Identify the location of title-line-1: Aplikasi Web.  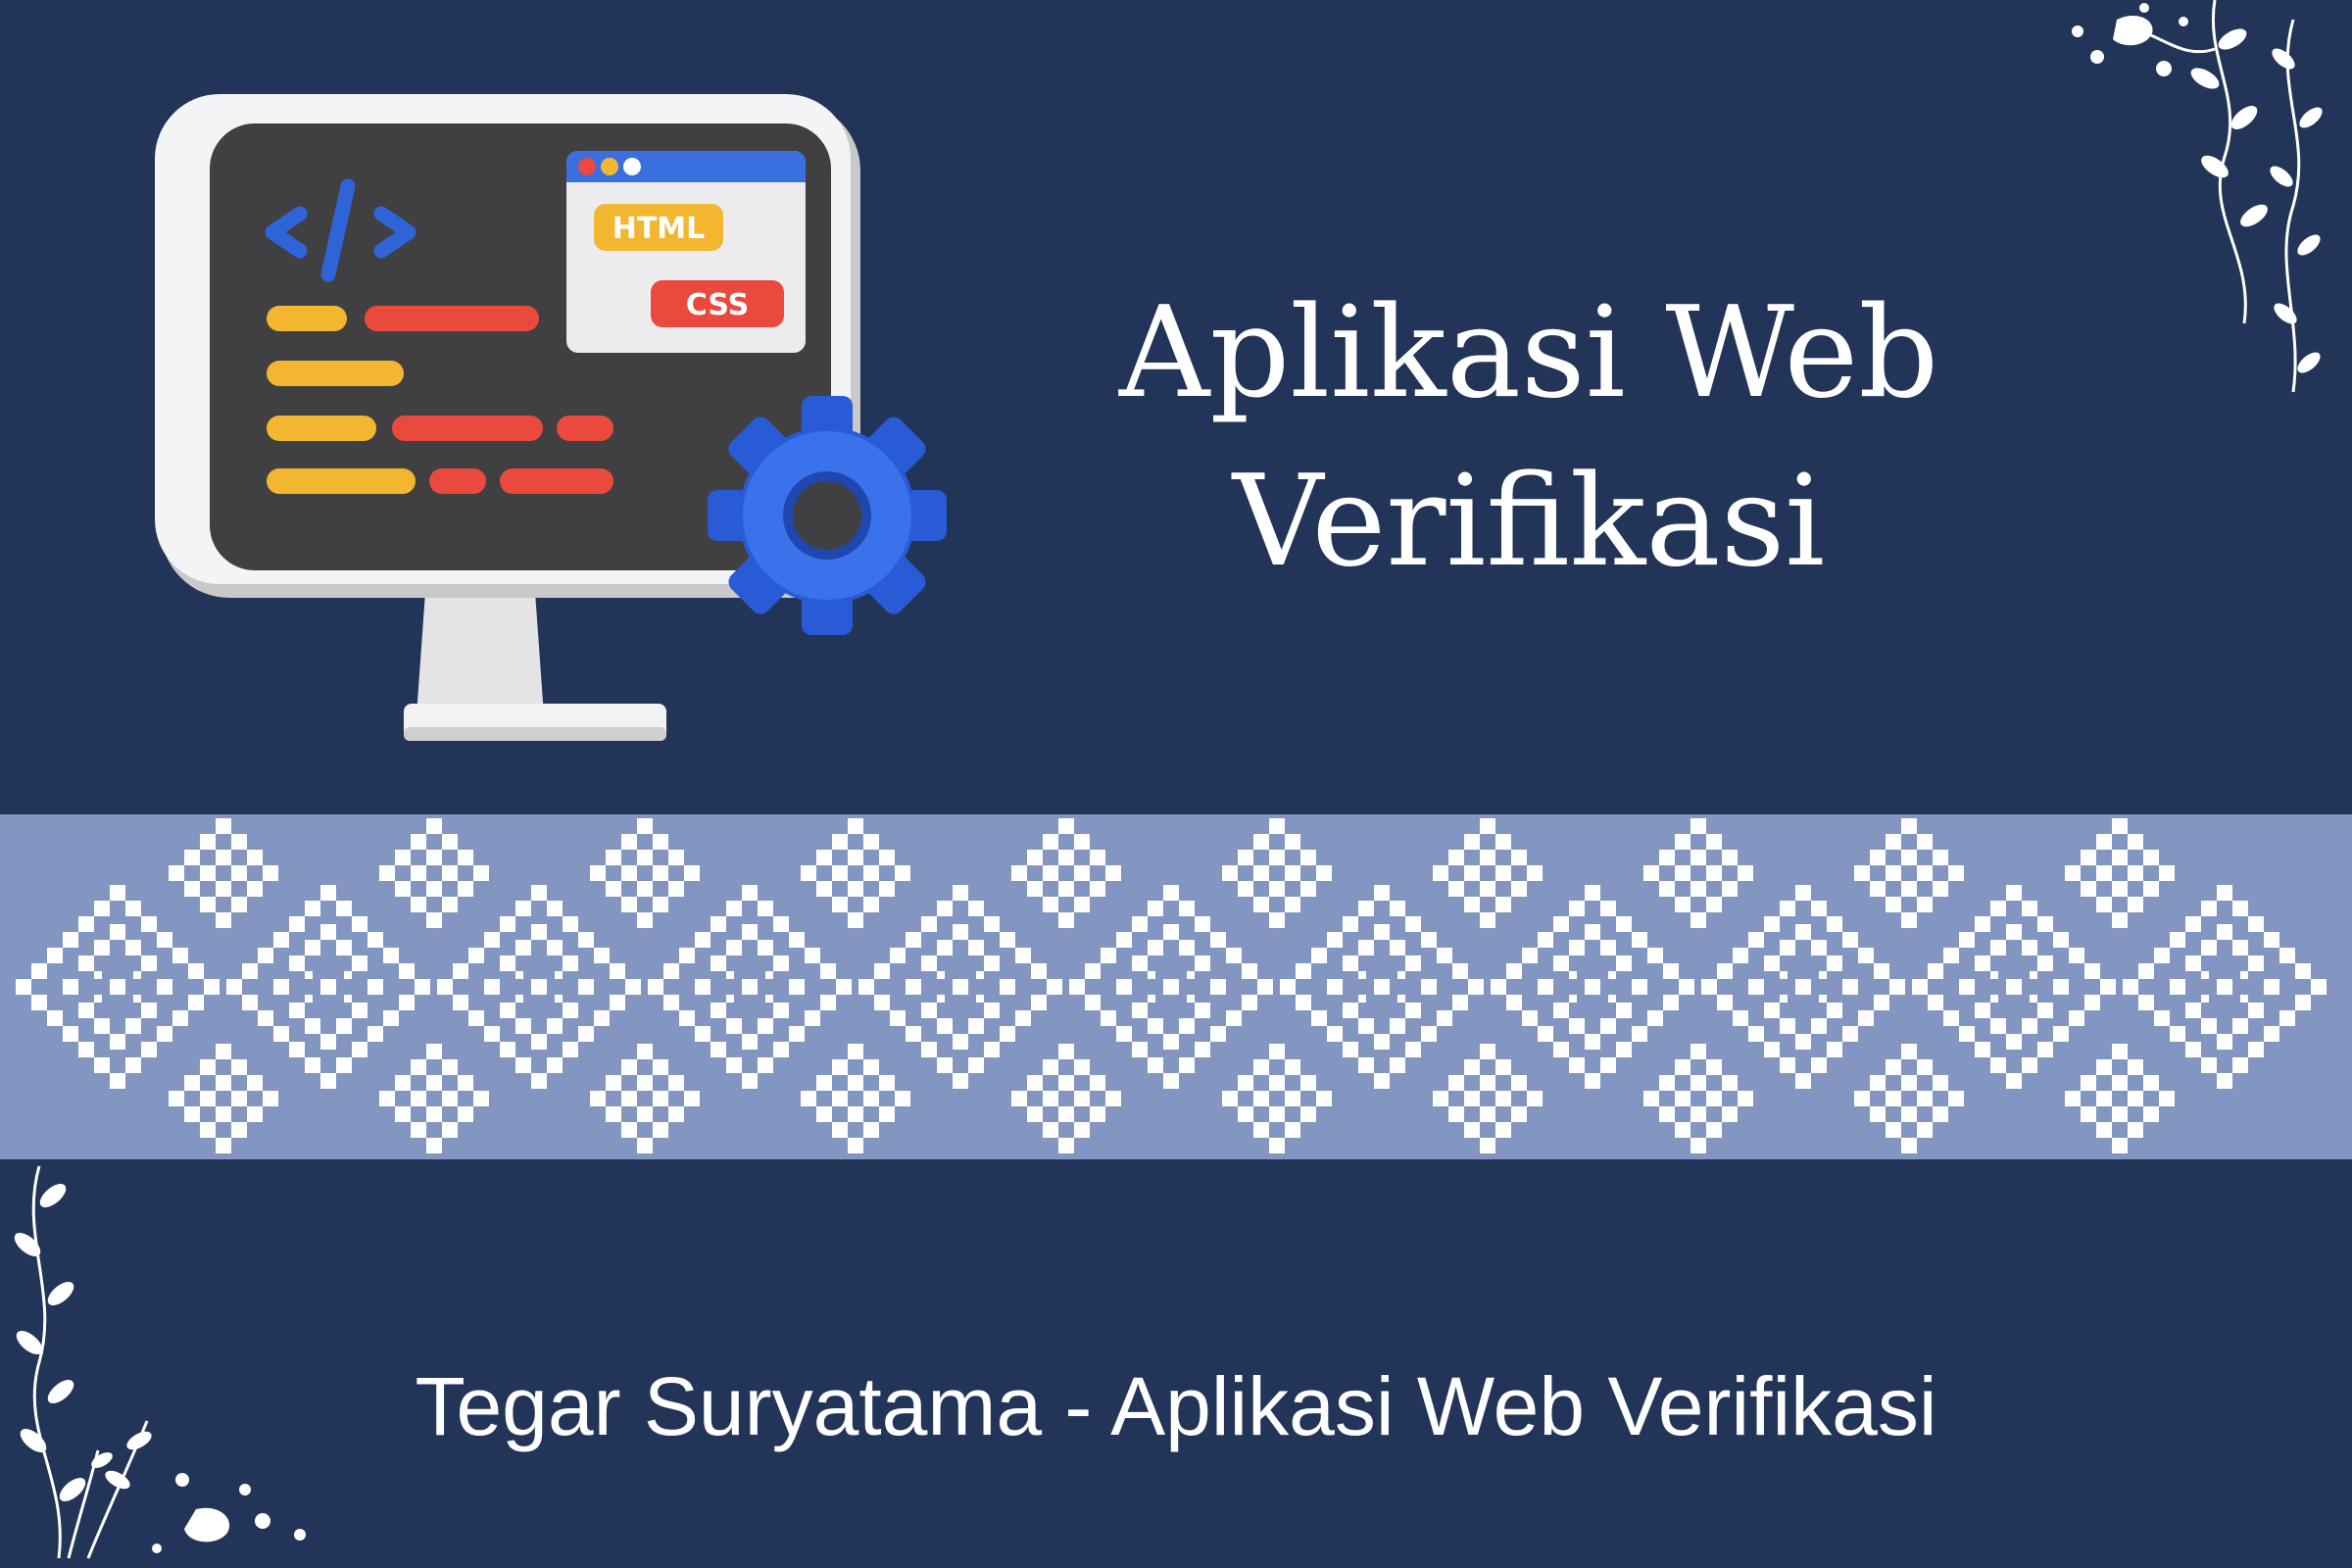
(1528, 353).